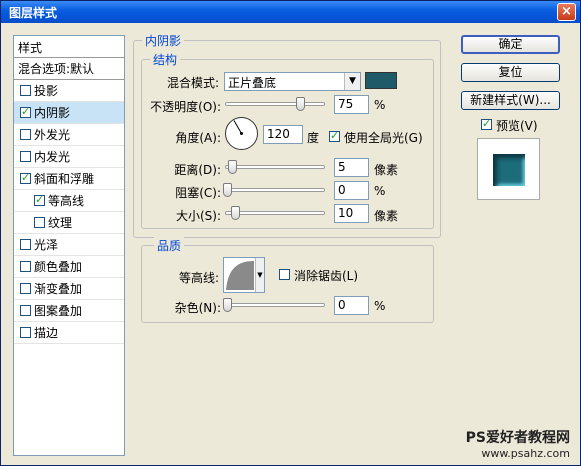 Image resolution: width=581 pixels, height=466 pixels. Describe the element at coordinates (227, 190) in the screenshot. I see `choke-slider-thumb` at that location.